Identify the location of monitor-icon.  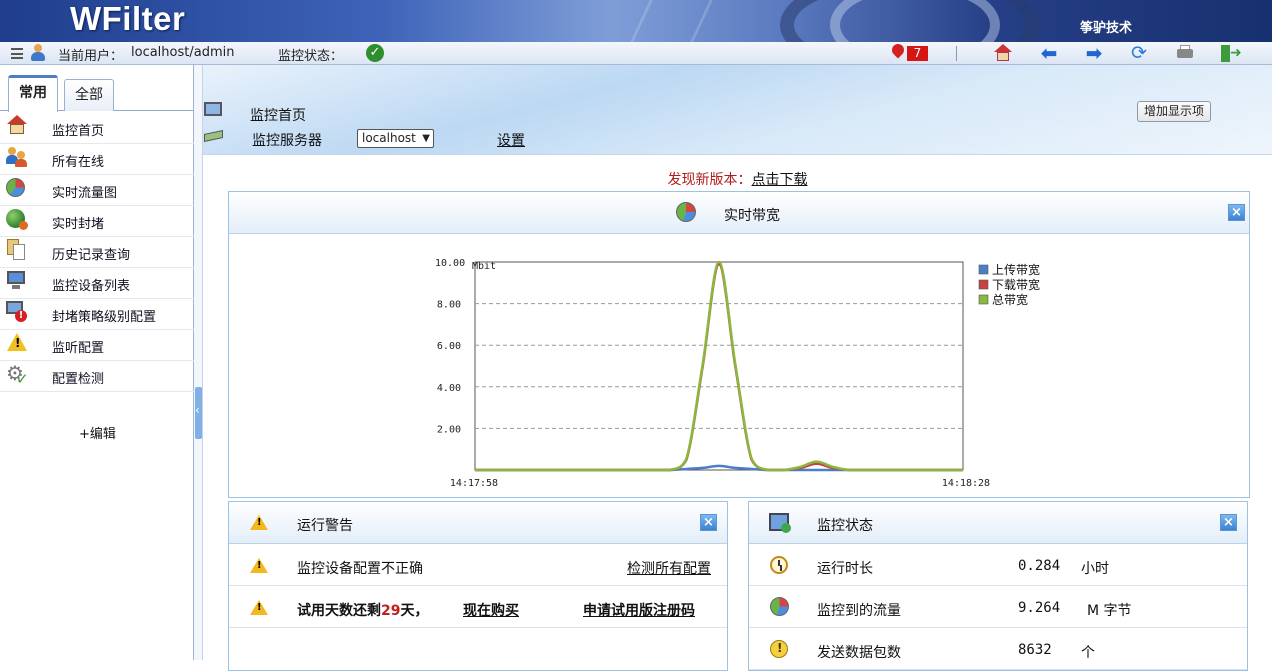
(17, 281).